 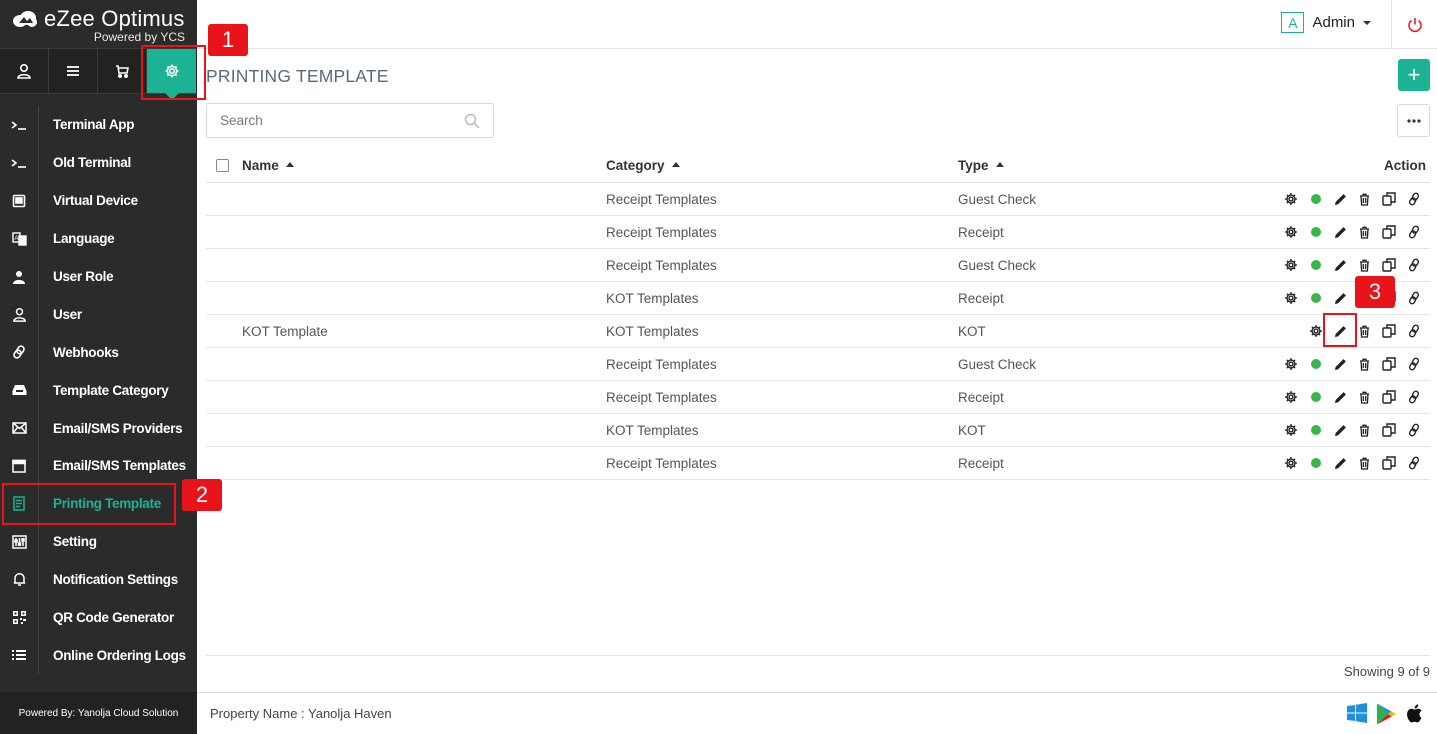 I want to click on windows-icon, so click(x=1357, y=713).